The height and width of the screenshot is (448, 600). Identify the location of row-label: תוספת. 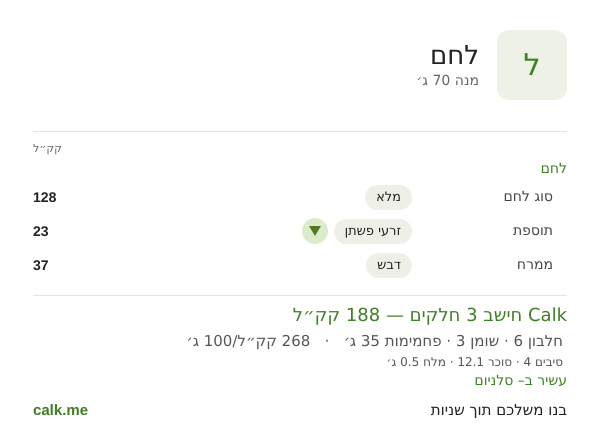
(533, 231).